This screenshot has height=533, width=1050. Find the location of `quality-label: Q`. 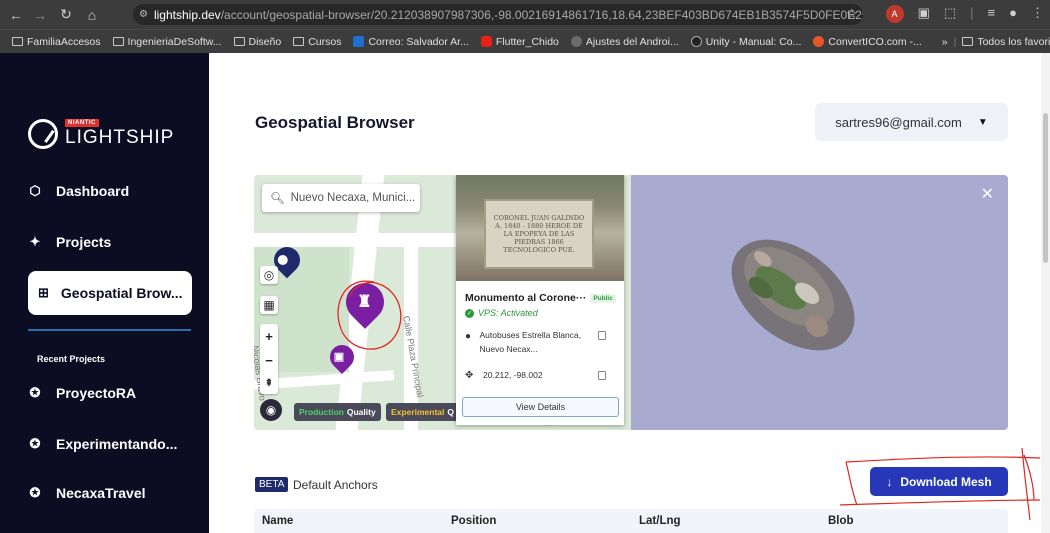

quality-label: Q is located at coordinates (451, 412).